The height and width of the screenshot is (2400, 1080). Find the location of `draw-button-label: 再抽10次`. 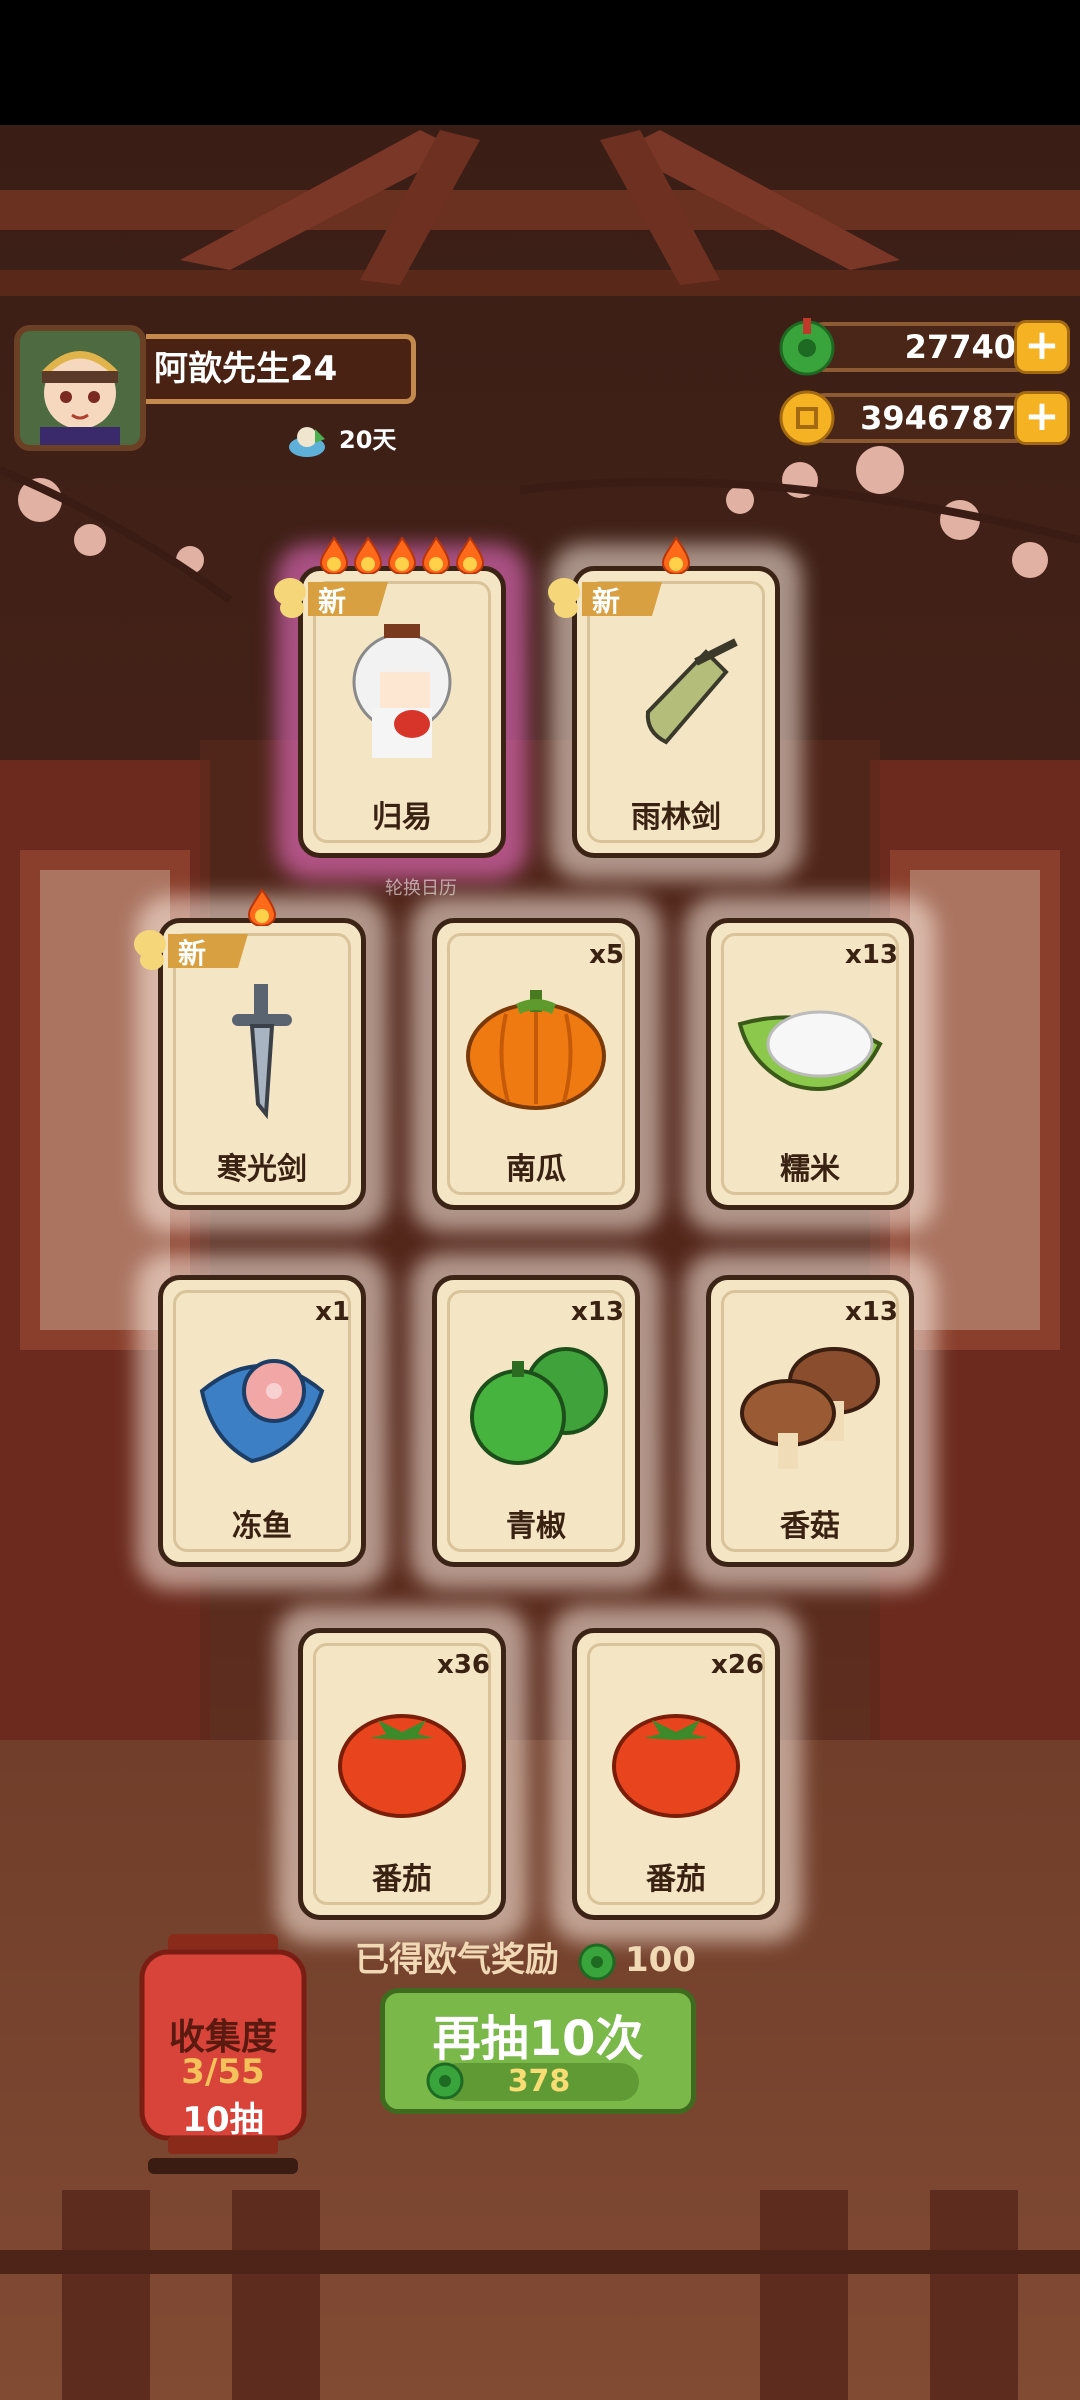

draw-button-label: 再抽10次 is located at coordinates (538, 2039).